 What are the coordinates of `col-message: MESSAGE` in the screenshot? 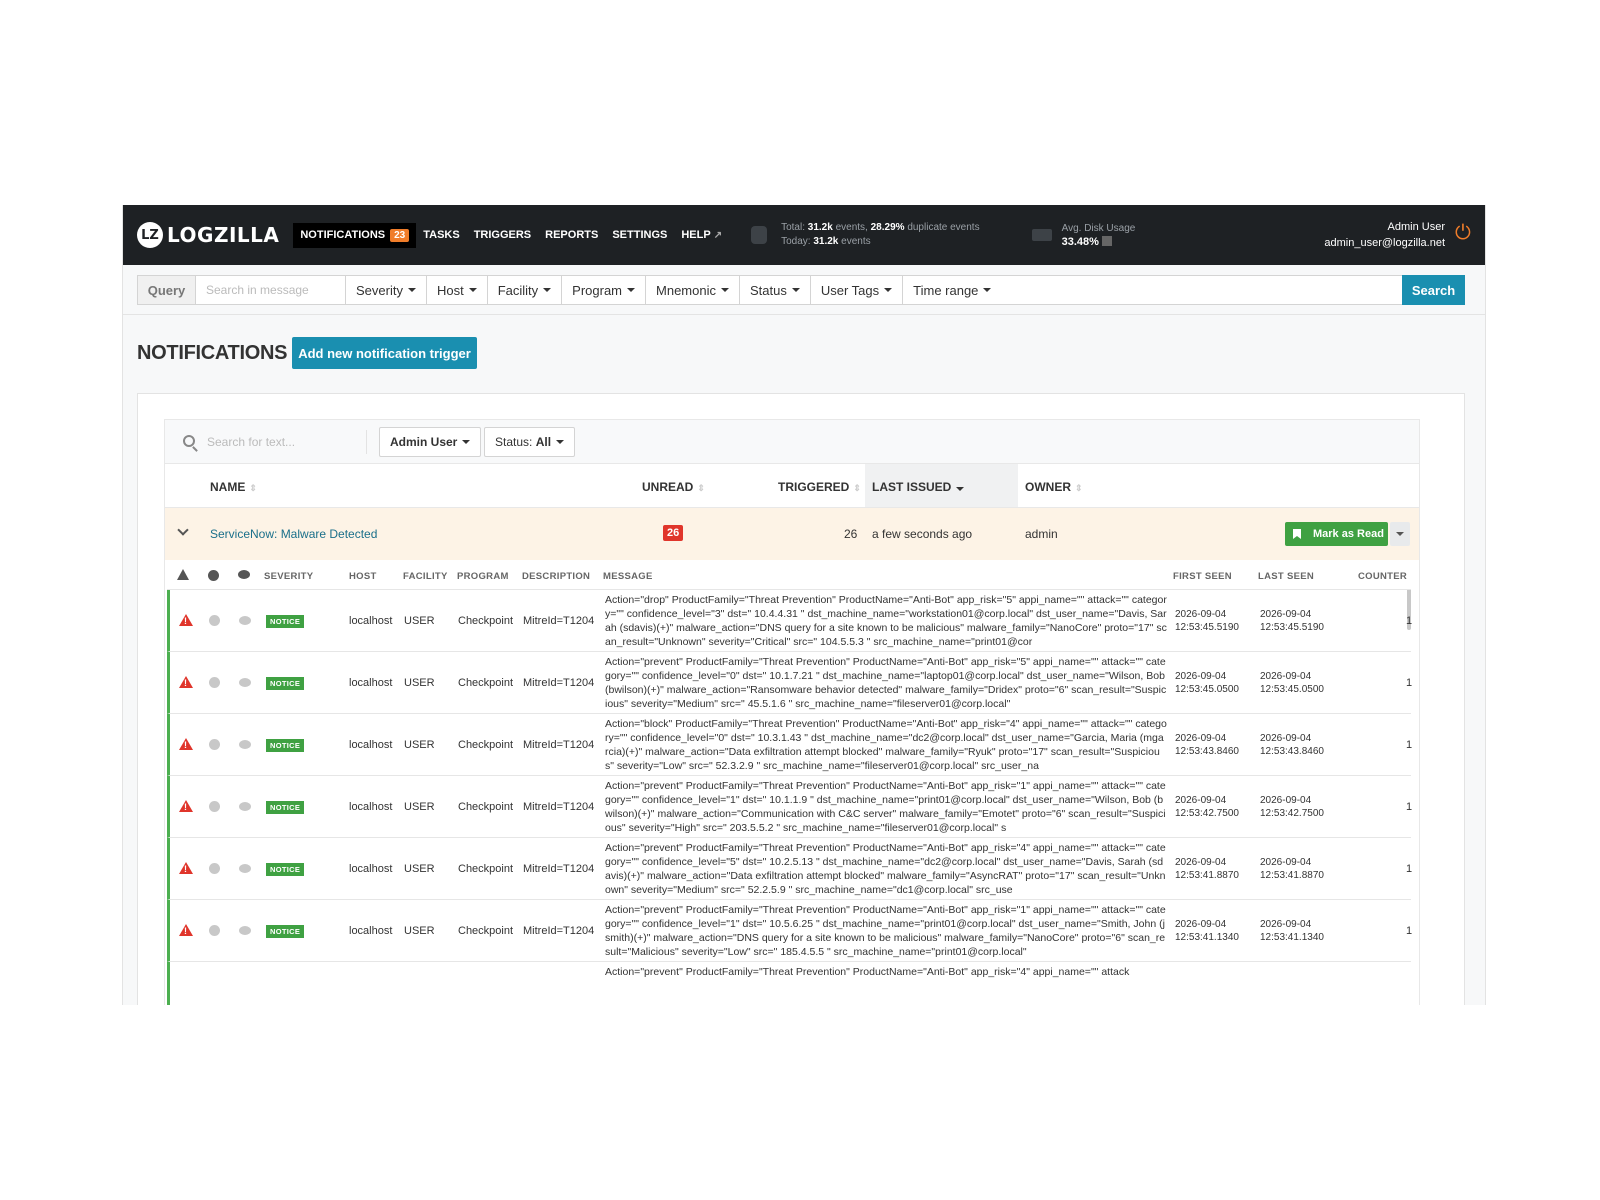 It's located at (628, 576).